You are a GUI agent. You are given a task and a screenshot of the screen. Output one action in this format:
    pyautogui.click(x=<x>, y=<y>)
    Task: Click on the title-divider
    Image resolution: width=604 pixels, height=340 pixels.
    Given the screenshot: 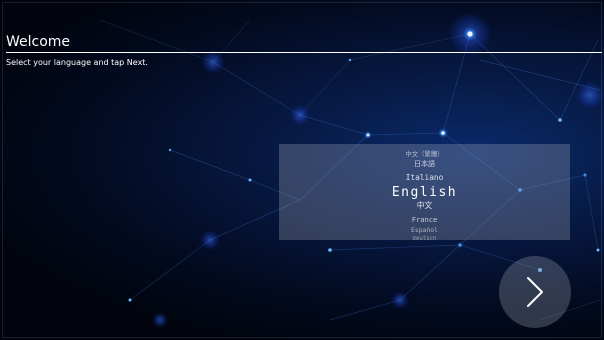 What is the action you would take?
    pyautogui.click(x=304, y=52)
    